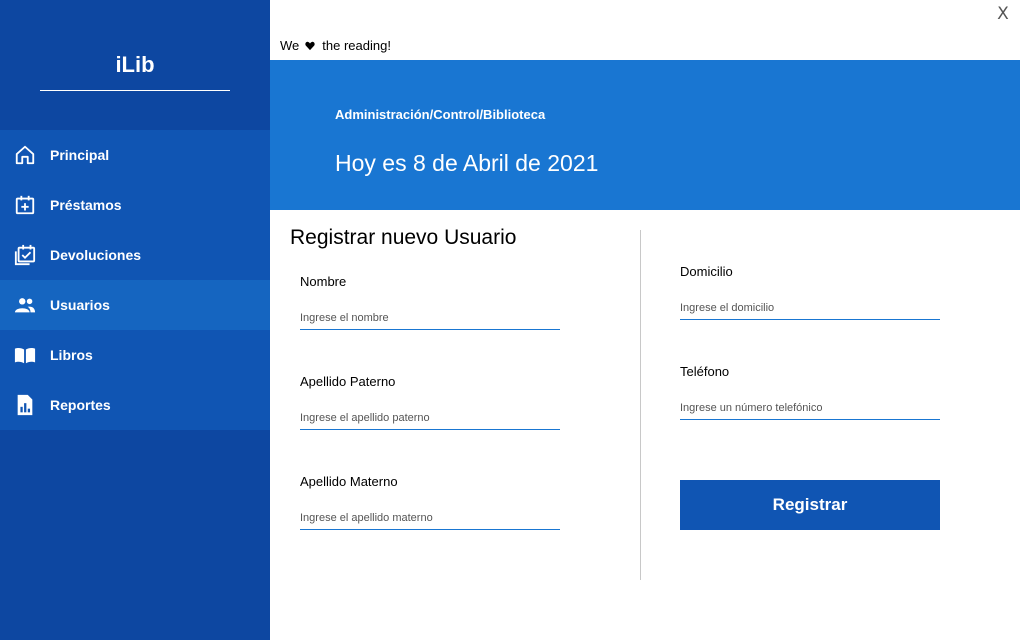  What do you see at coordinates (80, 305) in the screenshot?
I see `sidebar-item-label: Usuarios` at bounding box center [80, 305].